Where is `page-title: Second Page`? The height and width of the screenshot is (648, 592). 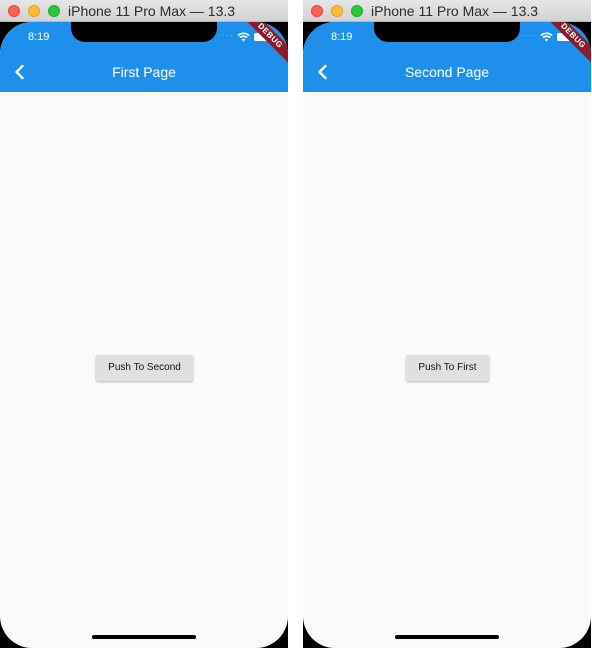 page-title: Second Page is located at coordinates (447, 72).